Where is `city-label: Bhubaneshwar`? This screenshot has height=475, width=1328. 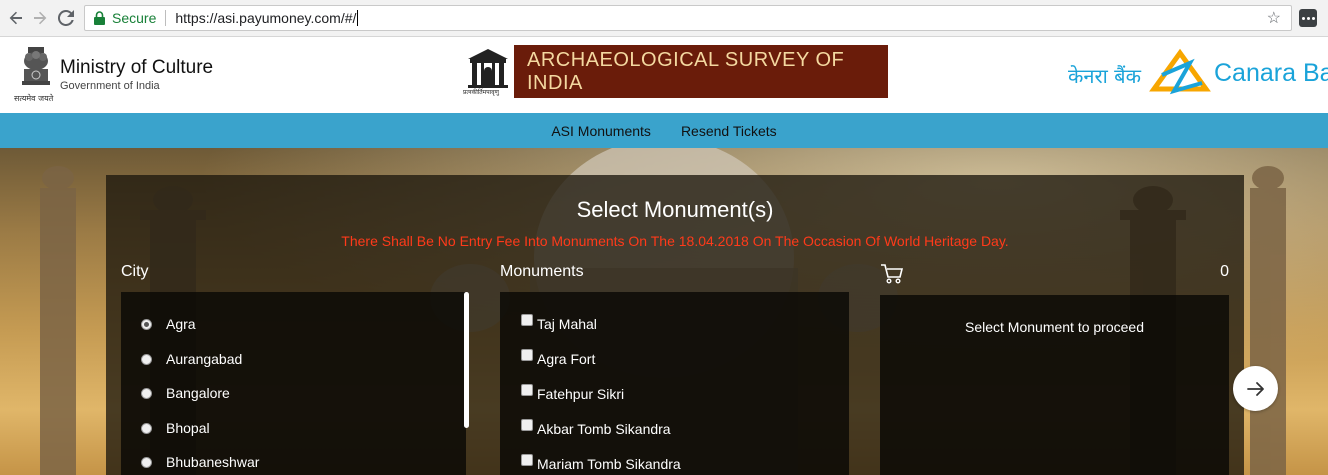
city-label: Bhubaneshwar is located at coordinates (213, 462).